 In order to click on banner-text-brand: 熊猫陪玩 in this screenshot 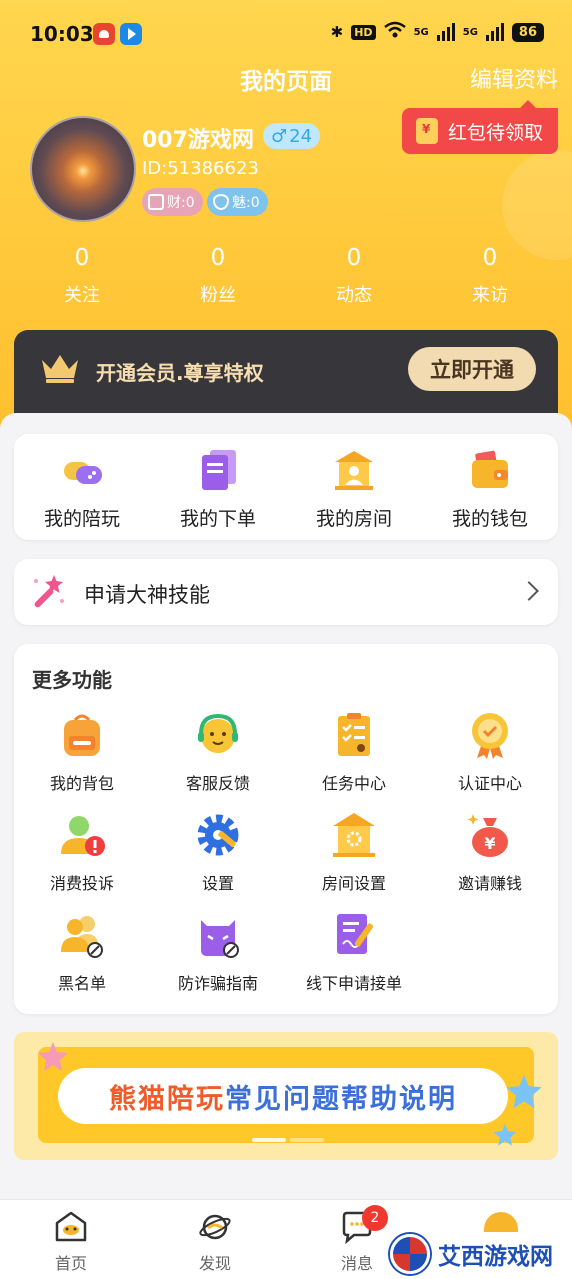, I will do `click(167, 1099)`.